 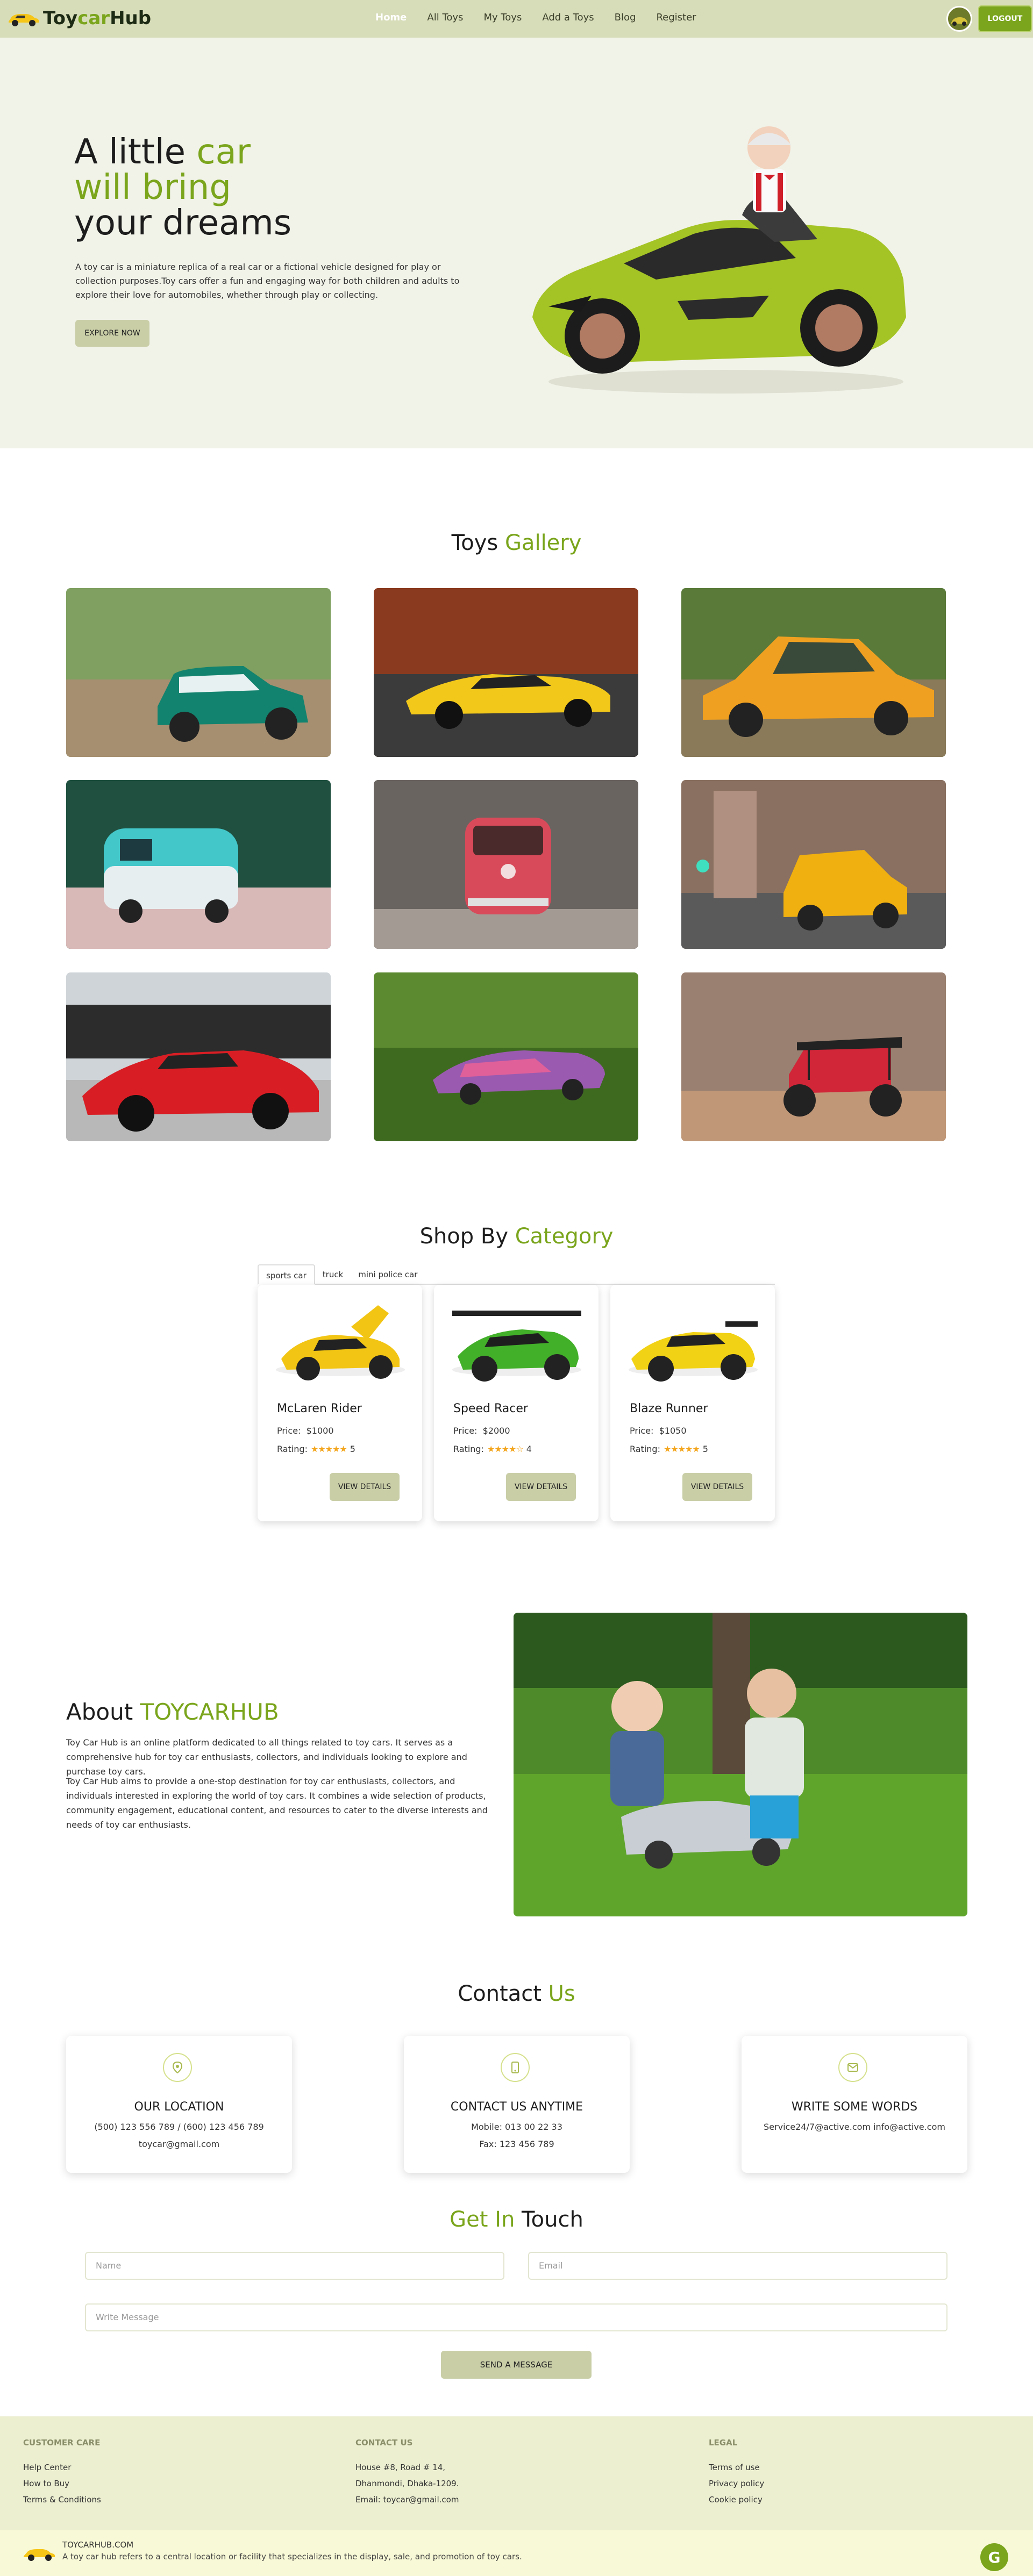 I want to click on envelope-icon, so click(x=852, y=2067).